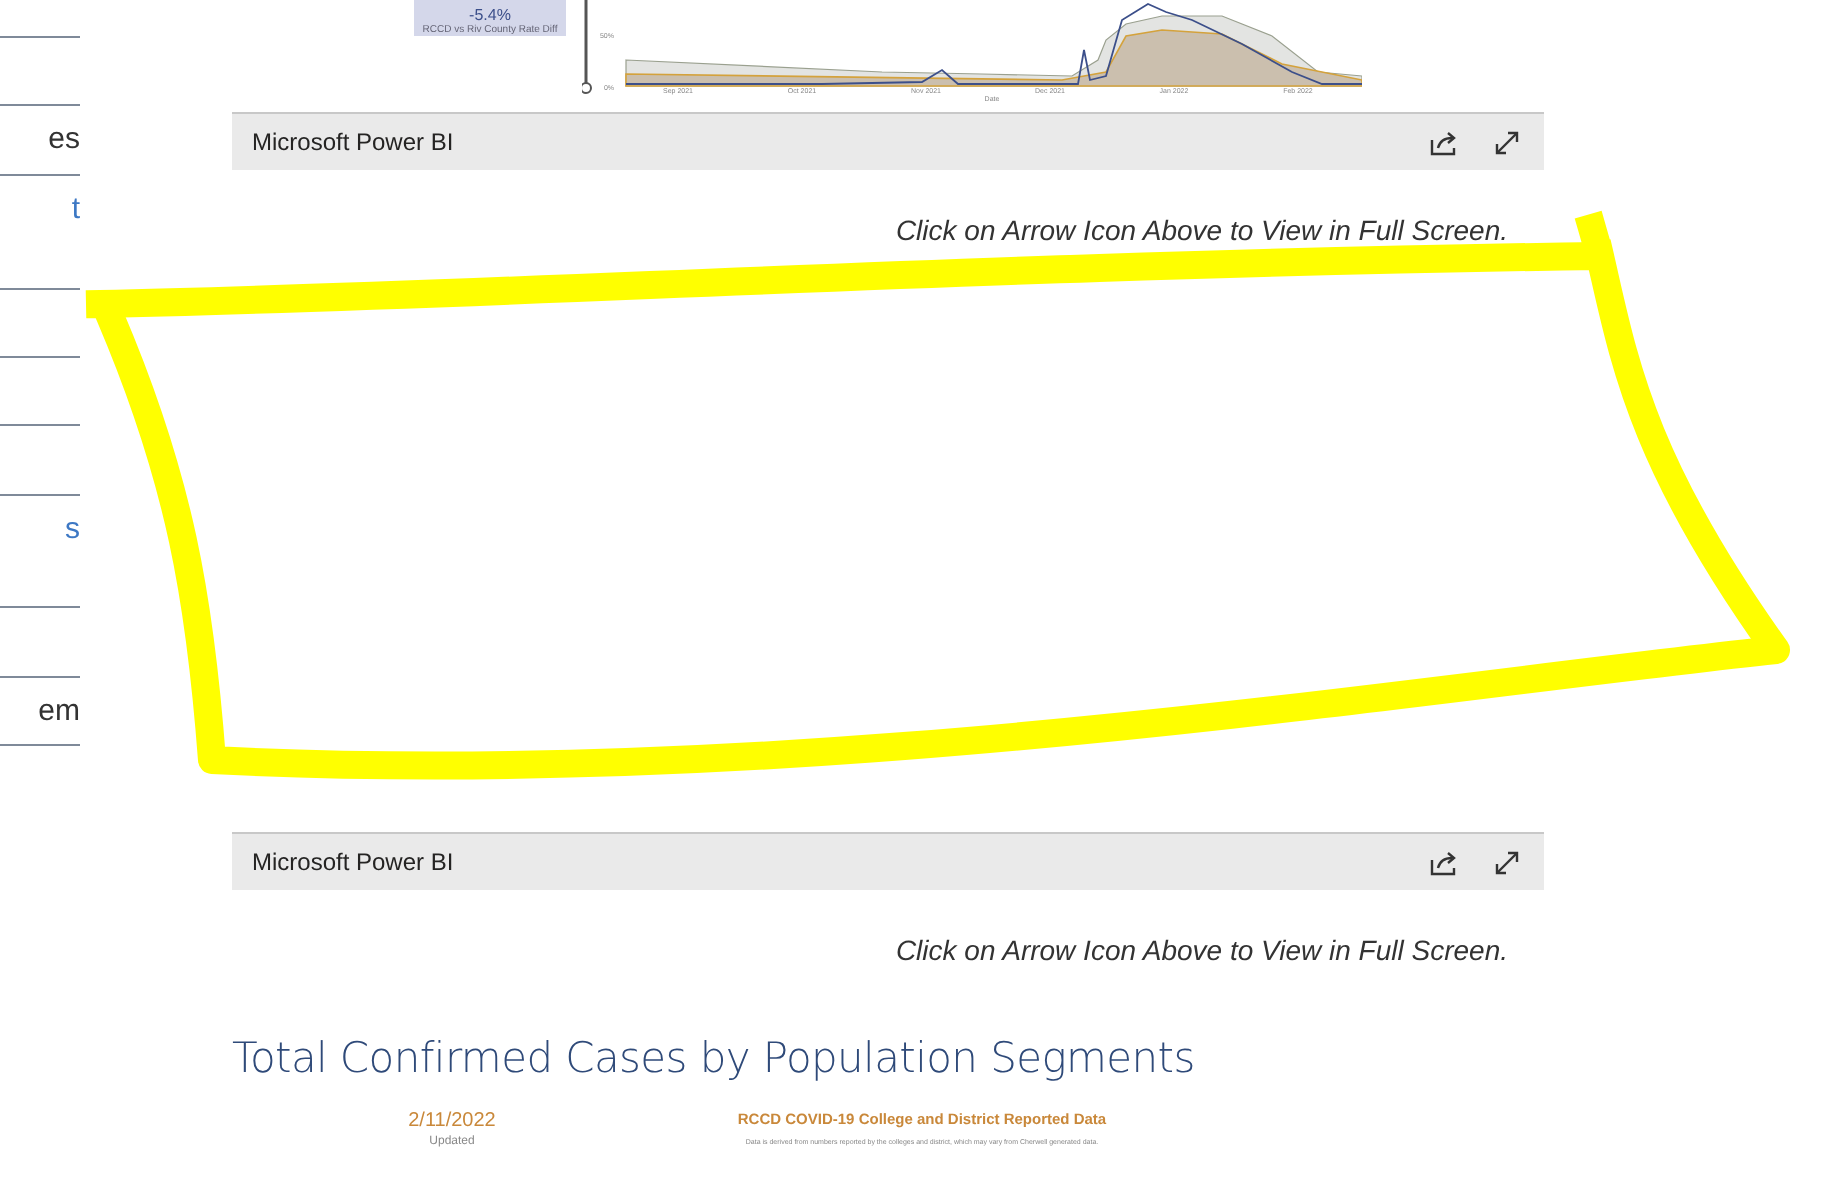 Image resolution: width=1828 pixels, height=1182 pixels. Describe the element at coordinates (75, 210) in the screenshot. I see `nav-link: t` at that location.